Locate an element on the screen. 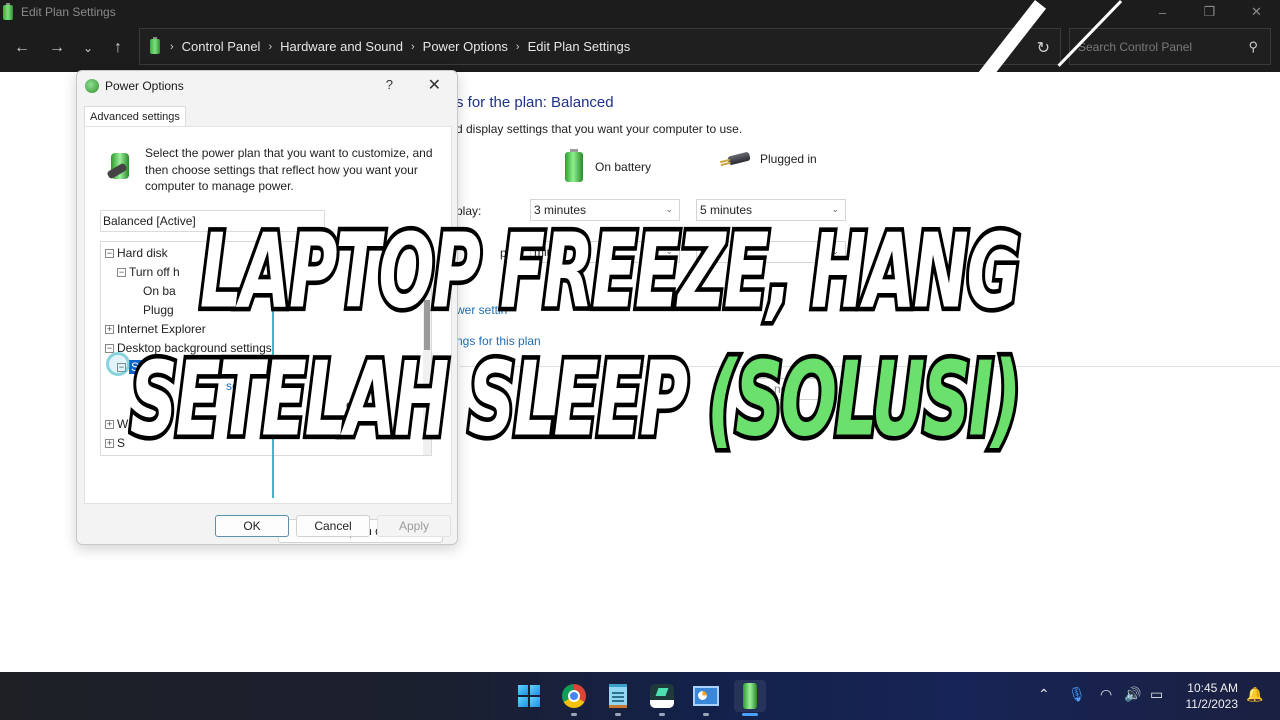 This screenshot has height=720, width=1280. breadcrumb-control-panel: Control Panel is located at coordinates (221, 46).